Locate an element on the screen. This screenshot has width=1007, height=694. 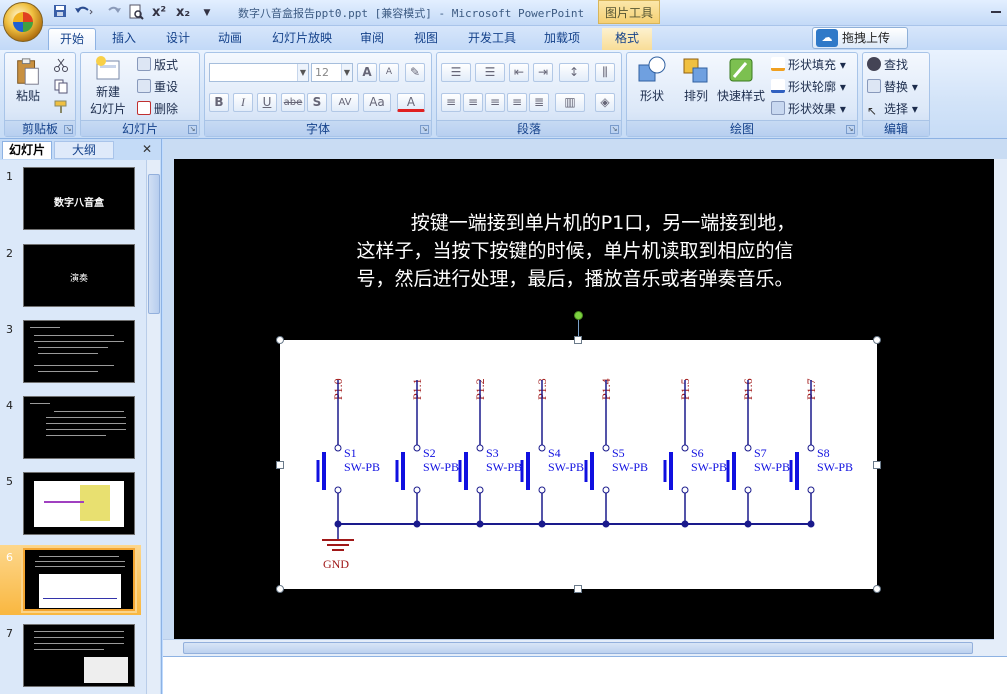
tab-addins: 加载项 is located at coordinates (562, 39).